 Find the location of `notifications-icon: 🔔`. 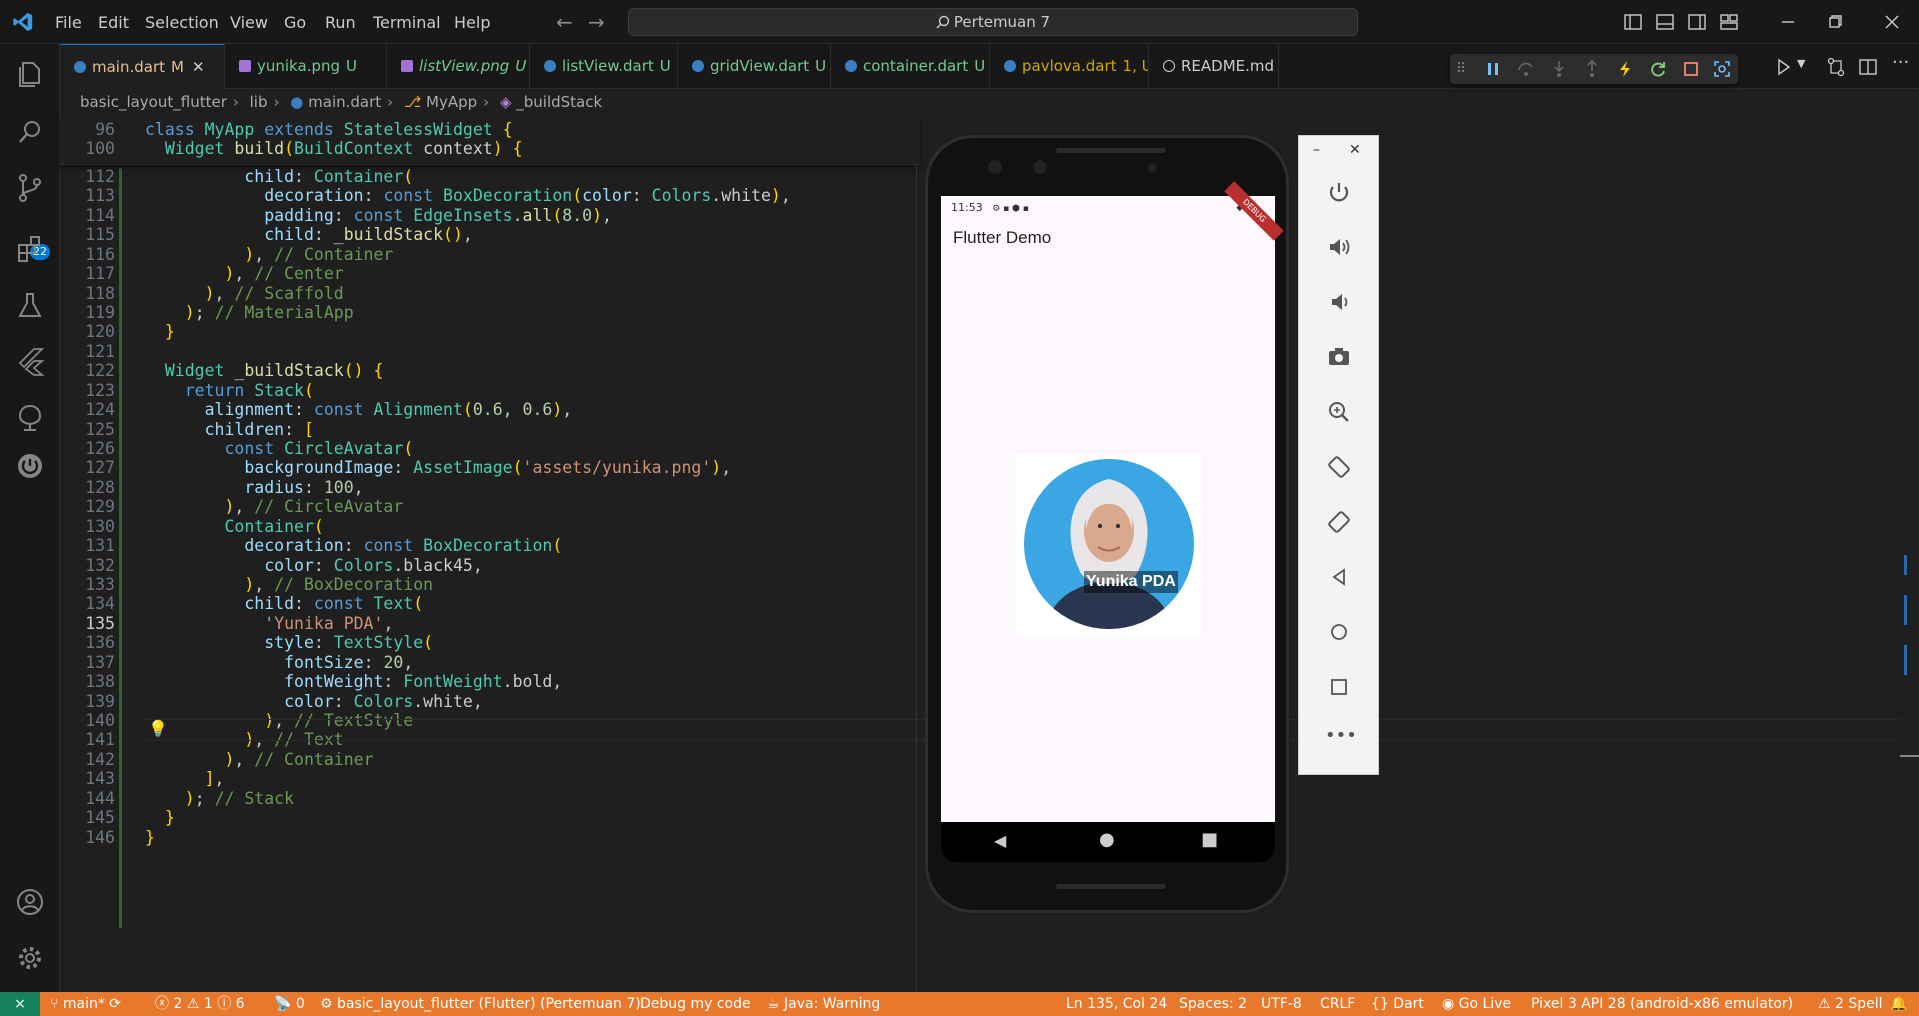

notifications-icon: 🔔 is located at coordinates (1898, 1004).